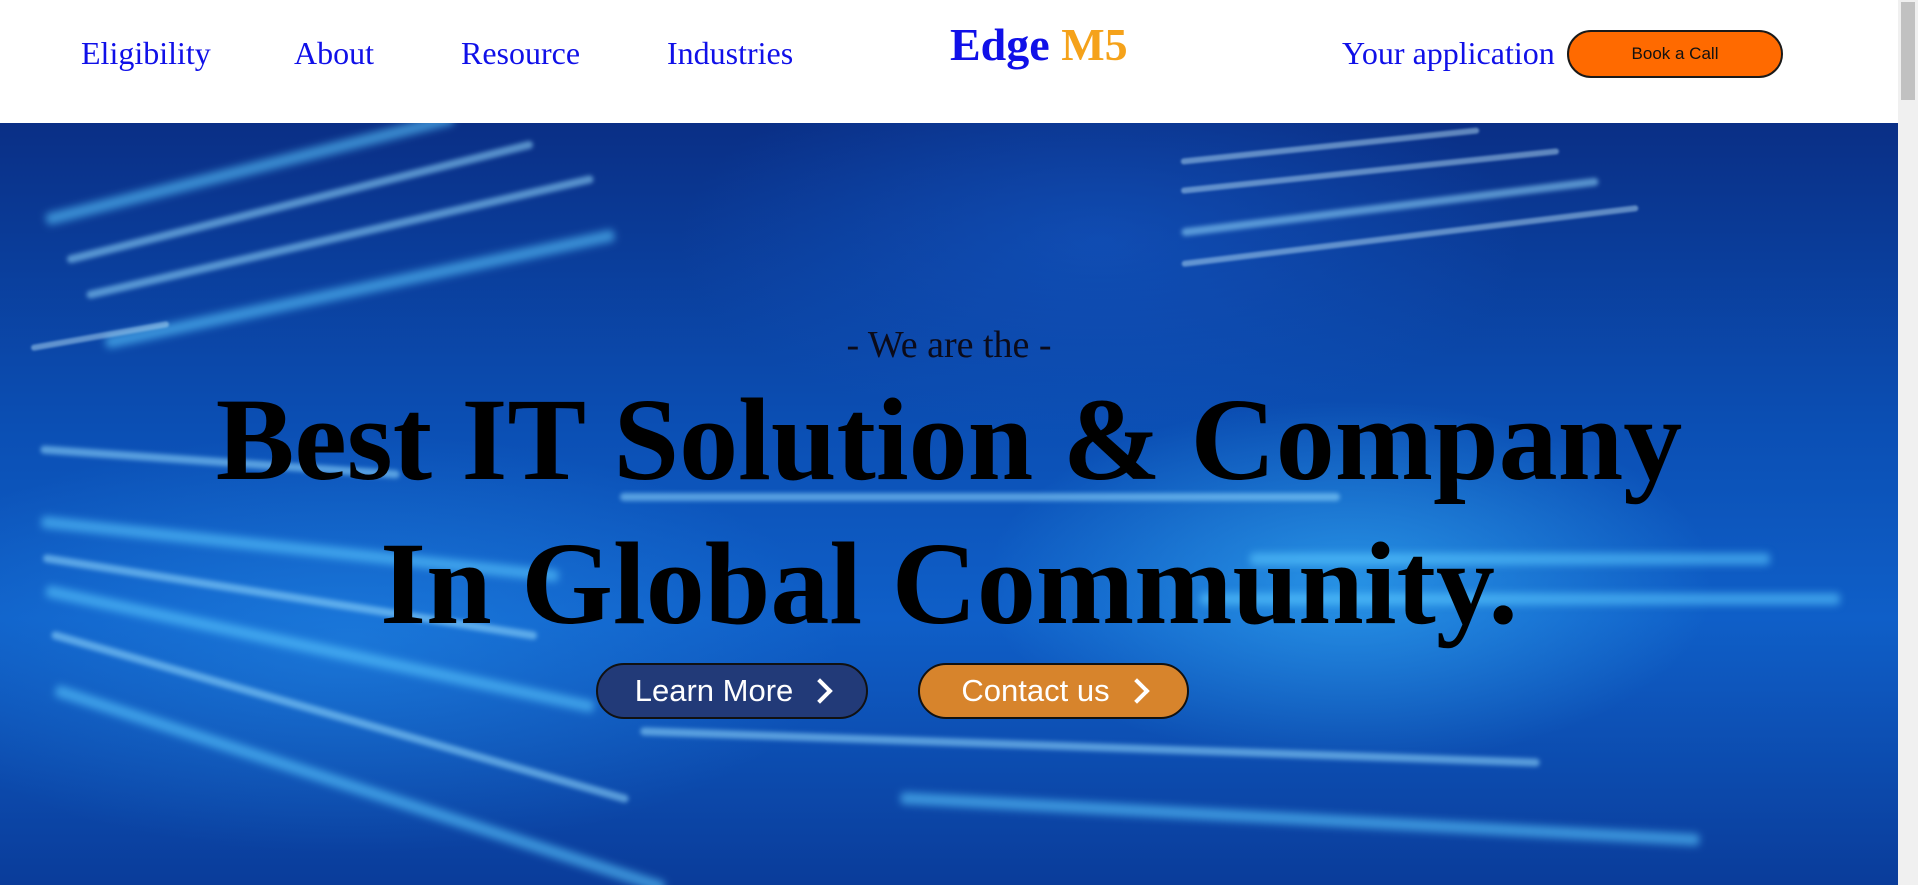 The width and height of the screenshot is (1918, 885). I want to click on nav-link-resource: Resource, so click(520, 53).